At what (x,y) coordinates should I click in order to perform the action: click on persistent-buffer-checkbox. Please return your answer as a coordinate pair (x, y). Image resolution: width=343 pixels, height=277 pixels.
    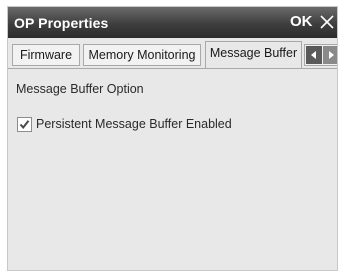
    Looking at the image, I should click on (24, 124).